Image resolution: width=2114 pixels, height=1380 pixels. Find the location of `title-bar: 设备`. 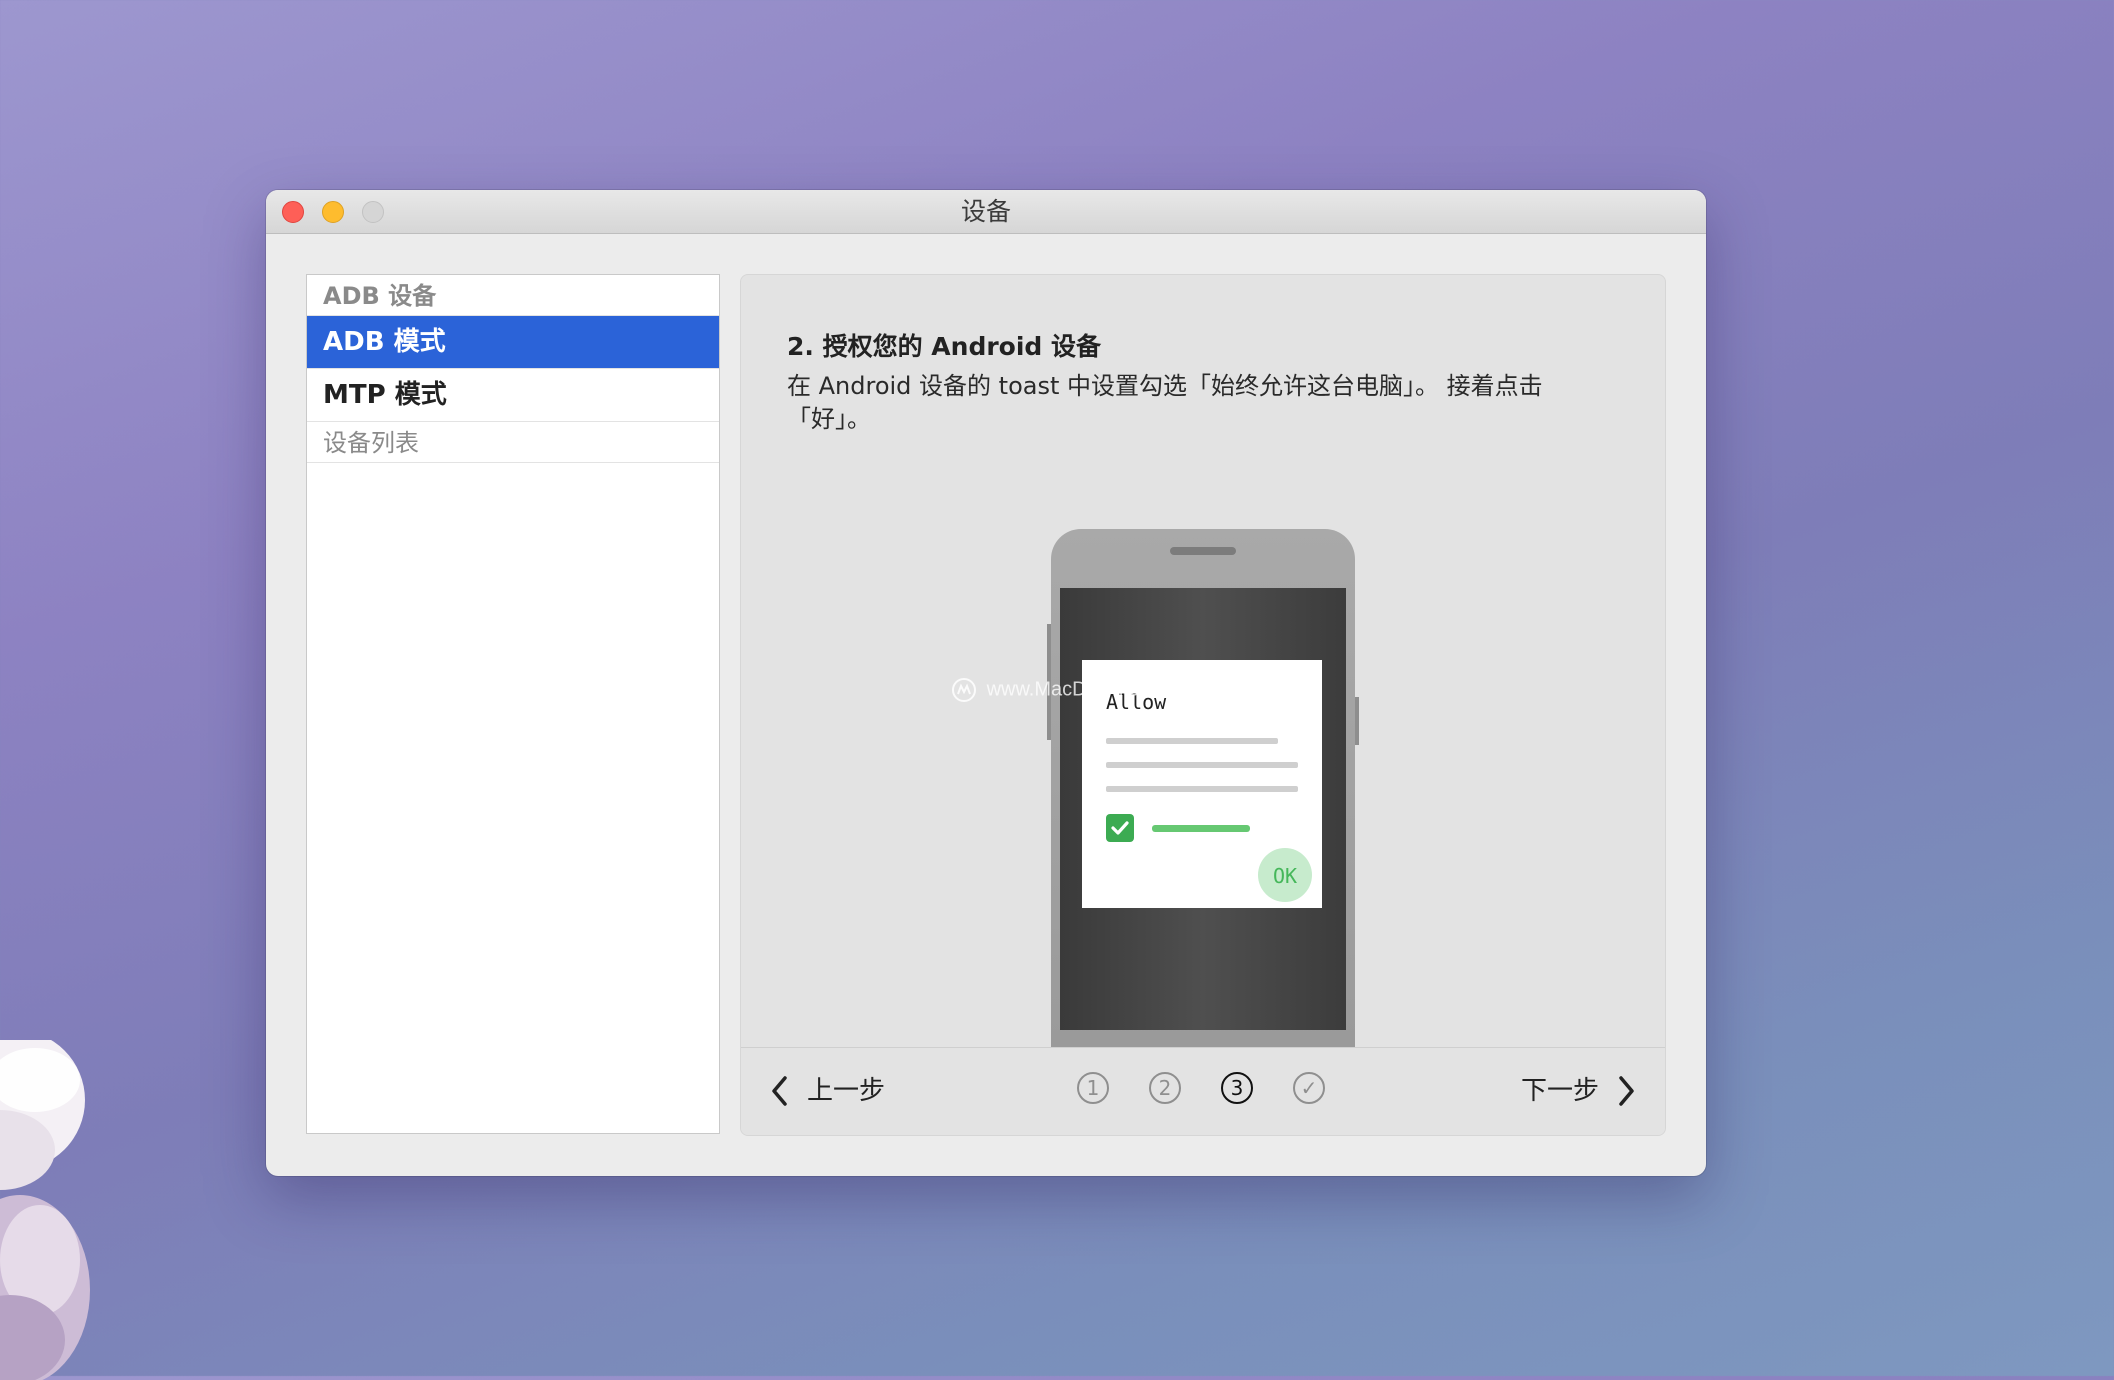

title-bar: 设备 is located at coordinates (986, 212).